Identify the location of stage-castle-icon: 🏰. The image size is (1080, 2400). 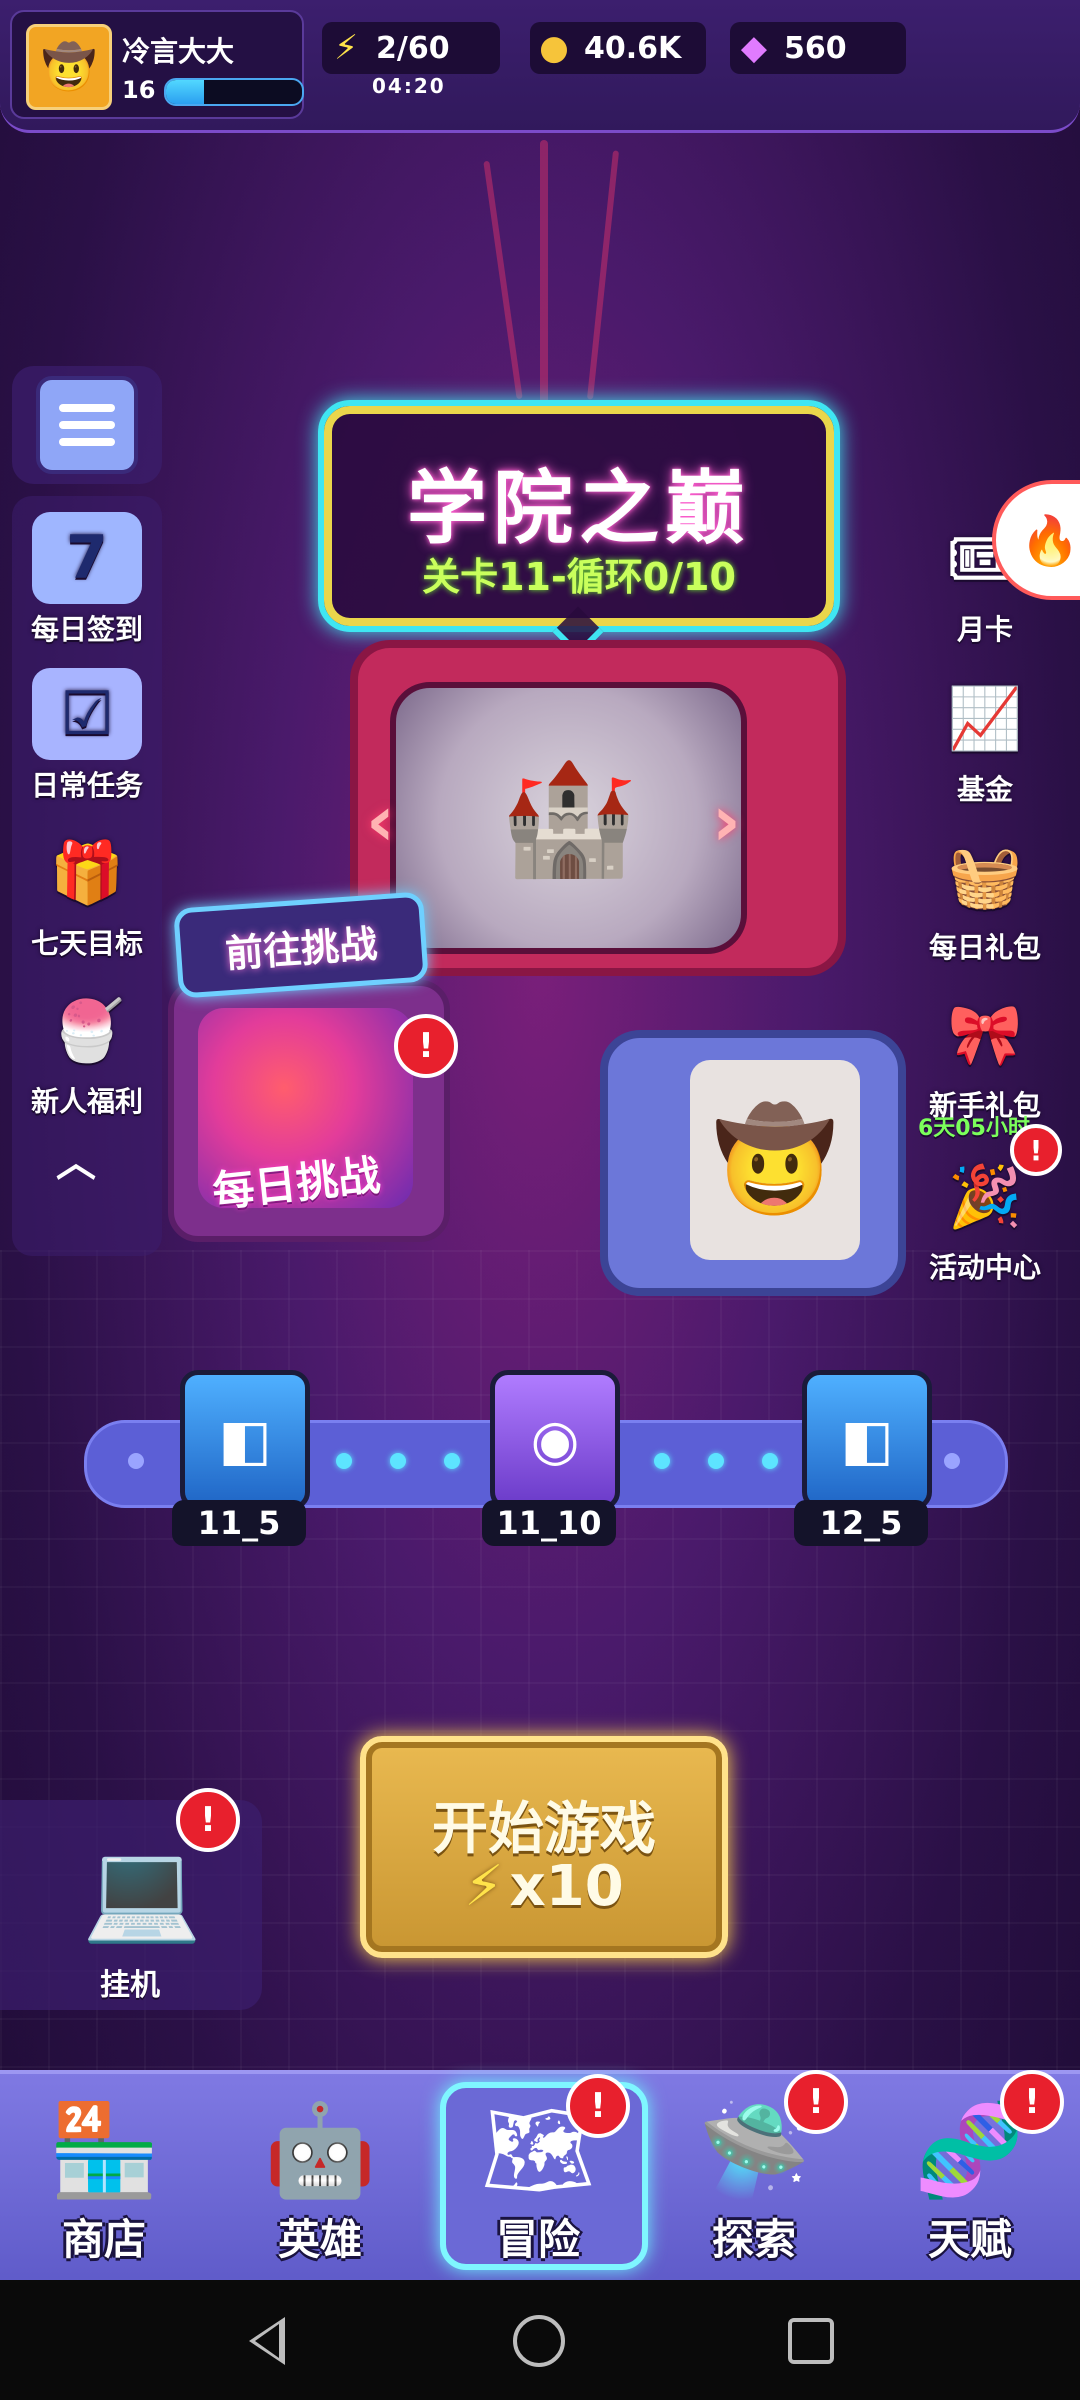
(568, 817).